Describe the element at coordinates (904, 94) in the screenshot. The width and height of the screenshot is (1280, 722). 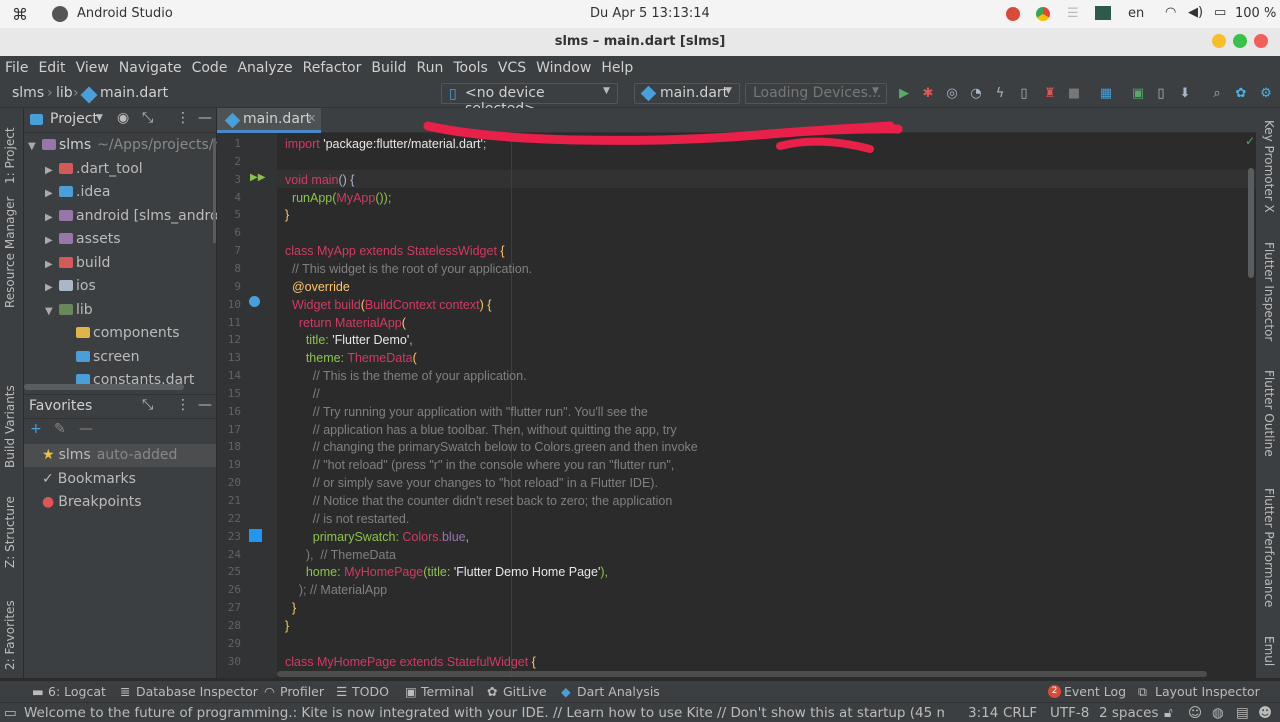
I see `run-icon: ▶` at that location.